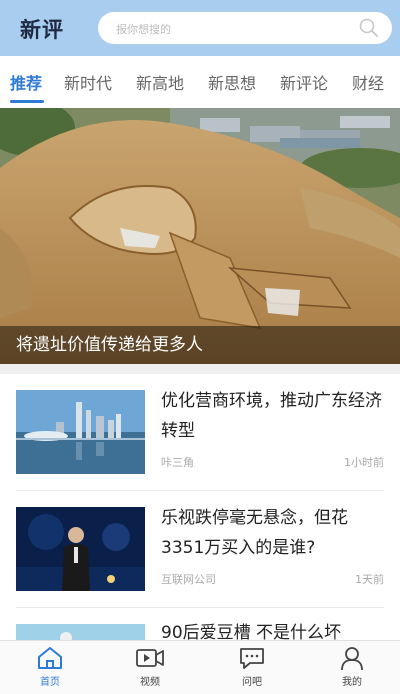 Image resolution: width=400 pixels, height=694 pixels. I want to click on news-title: 优化营商环境，推动广东经济转型, so click(271, 416).